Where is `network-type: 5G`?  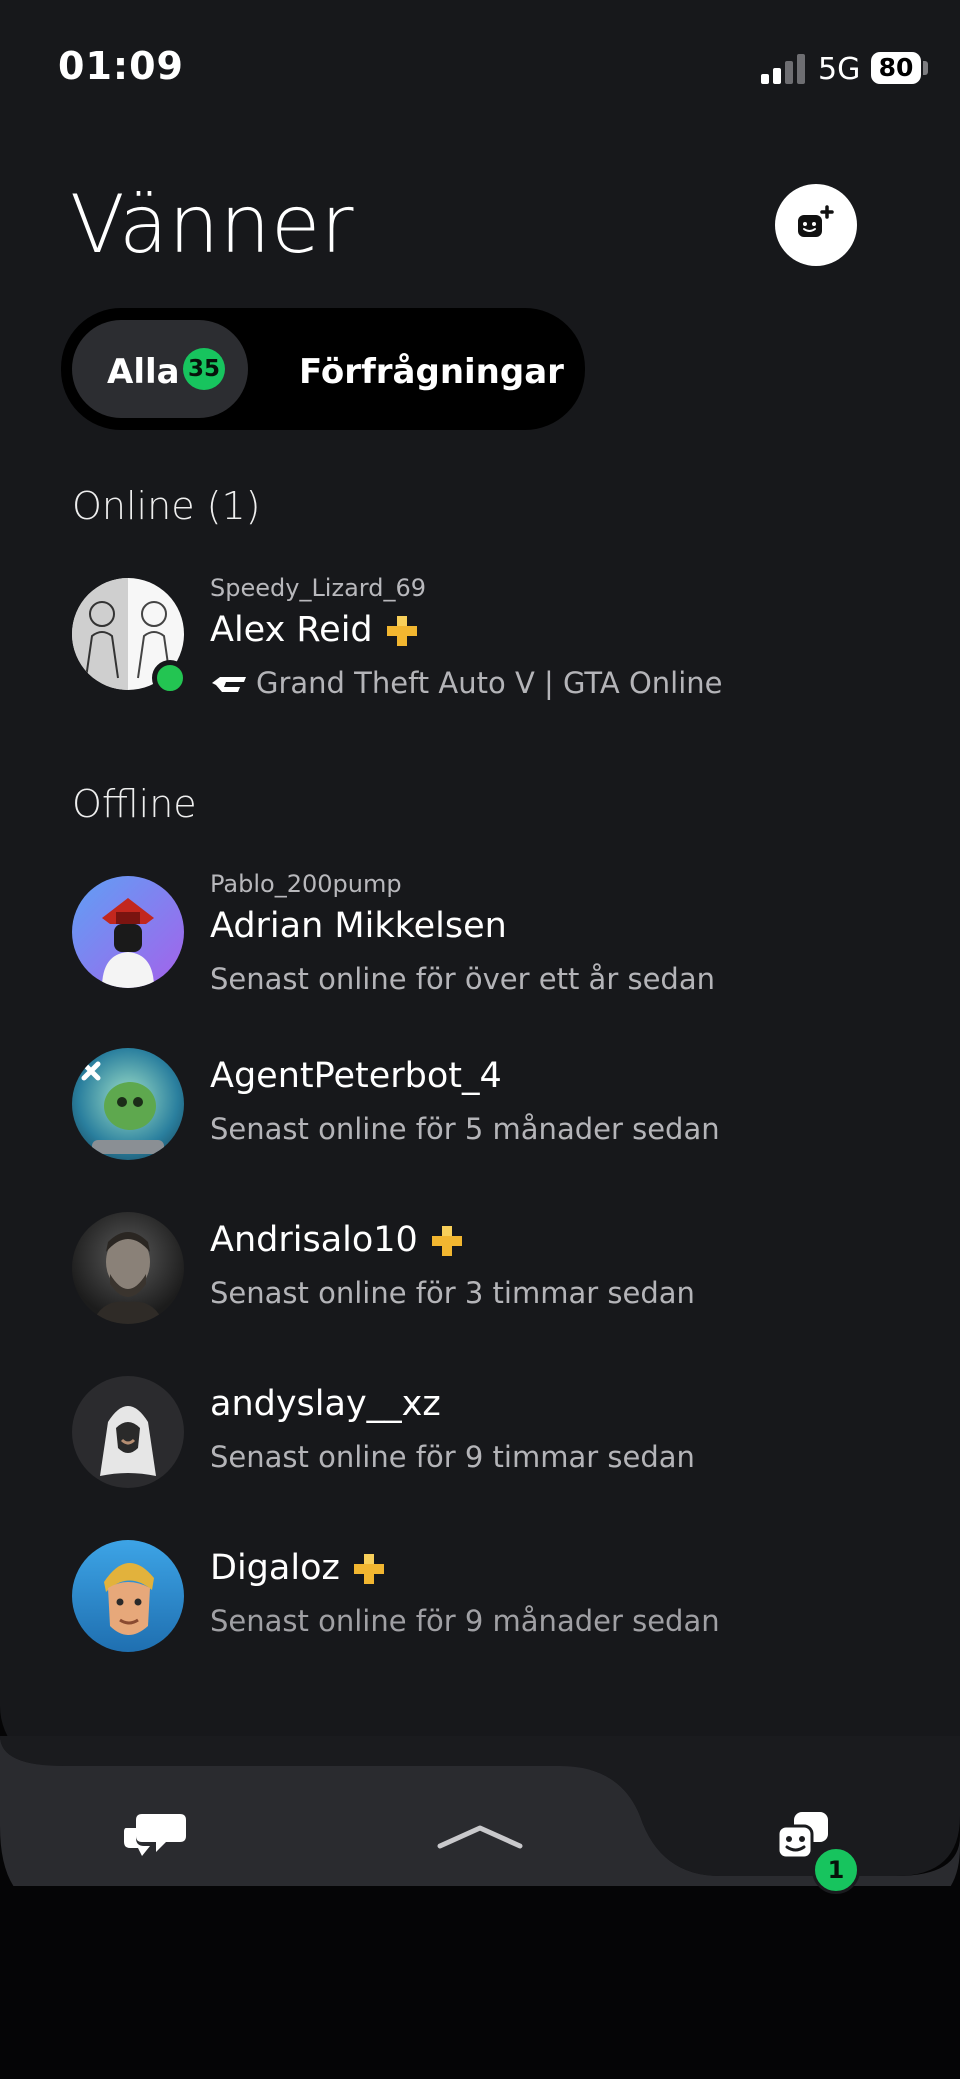
network-type: 5G is located at coordinates (839, 69).